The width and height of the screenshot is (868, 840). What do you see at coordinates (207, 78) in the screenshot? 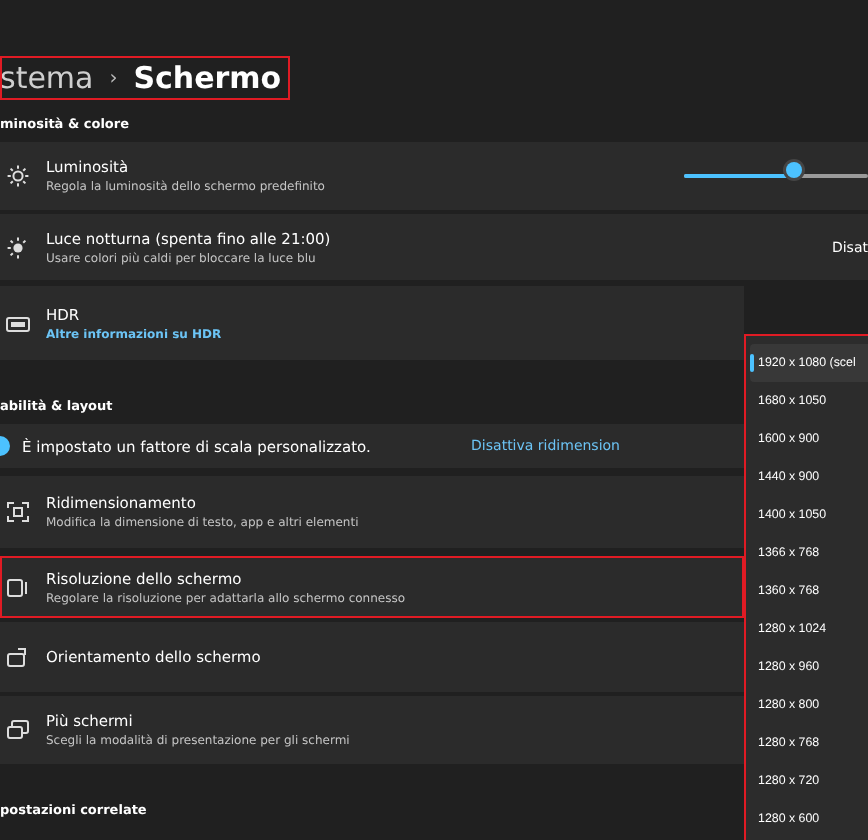
I see `page-title: Schermo` at bounding box center [207, 78].